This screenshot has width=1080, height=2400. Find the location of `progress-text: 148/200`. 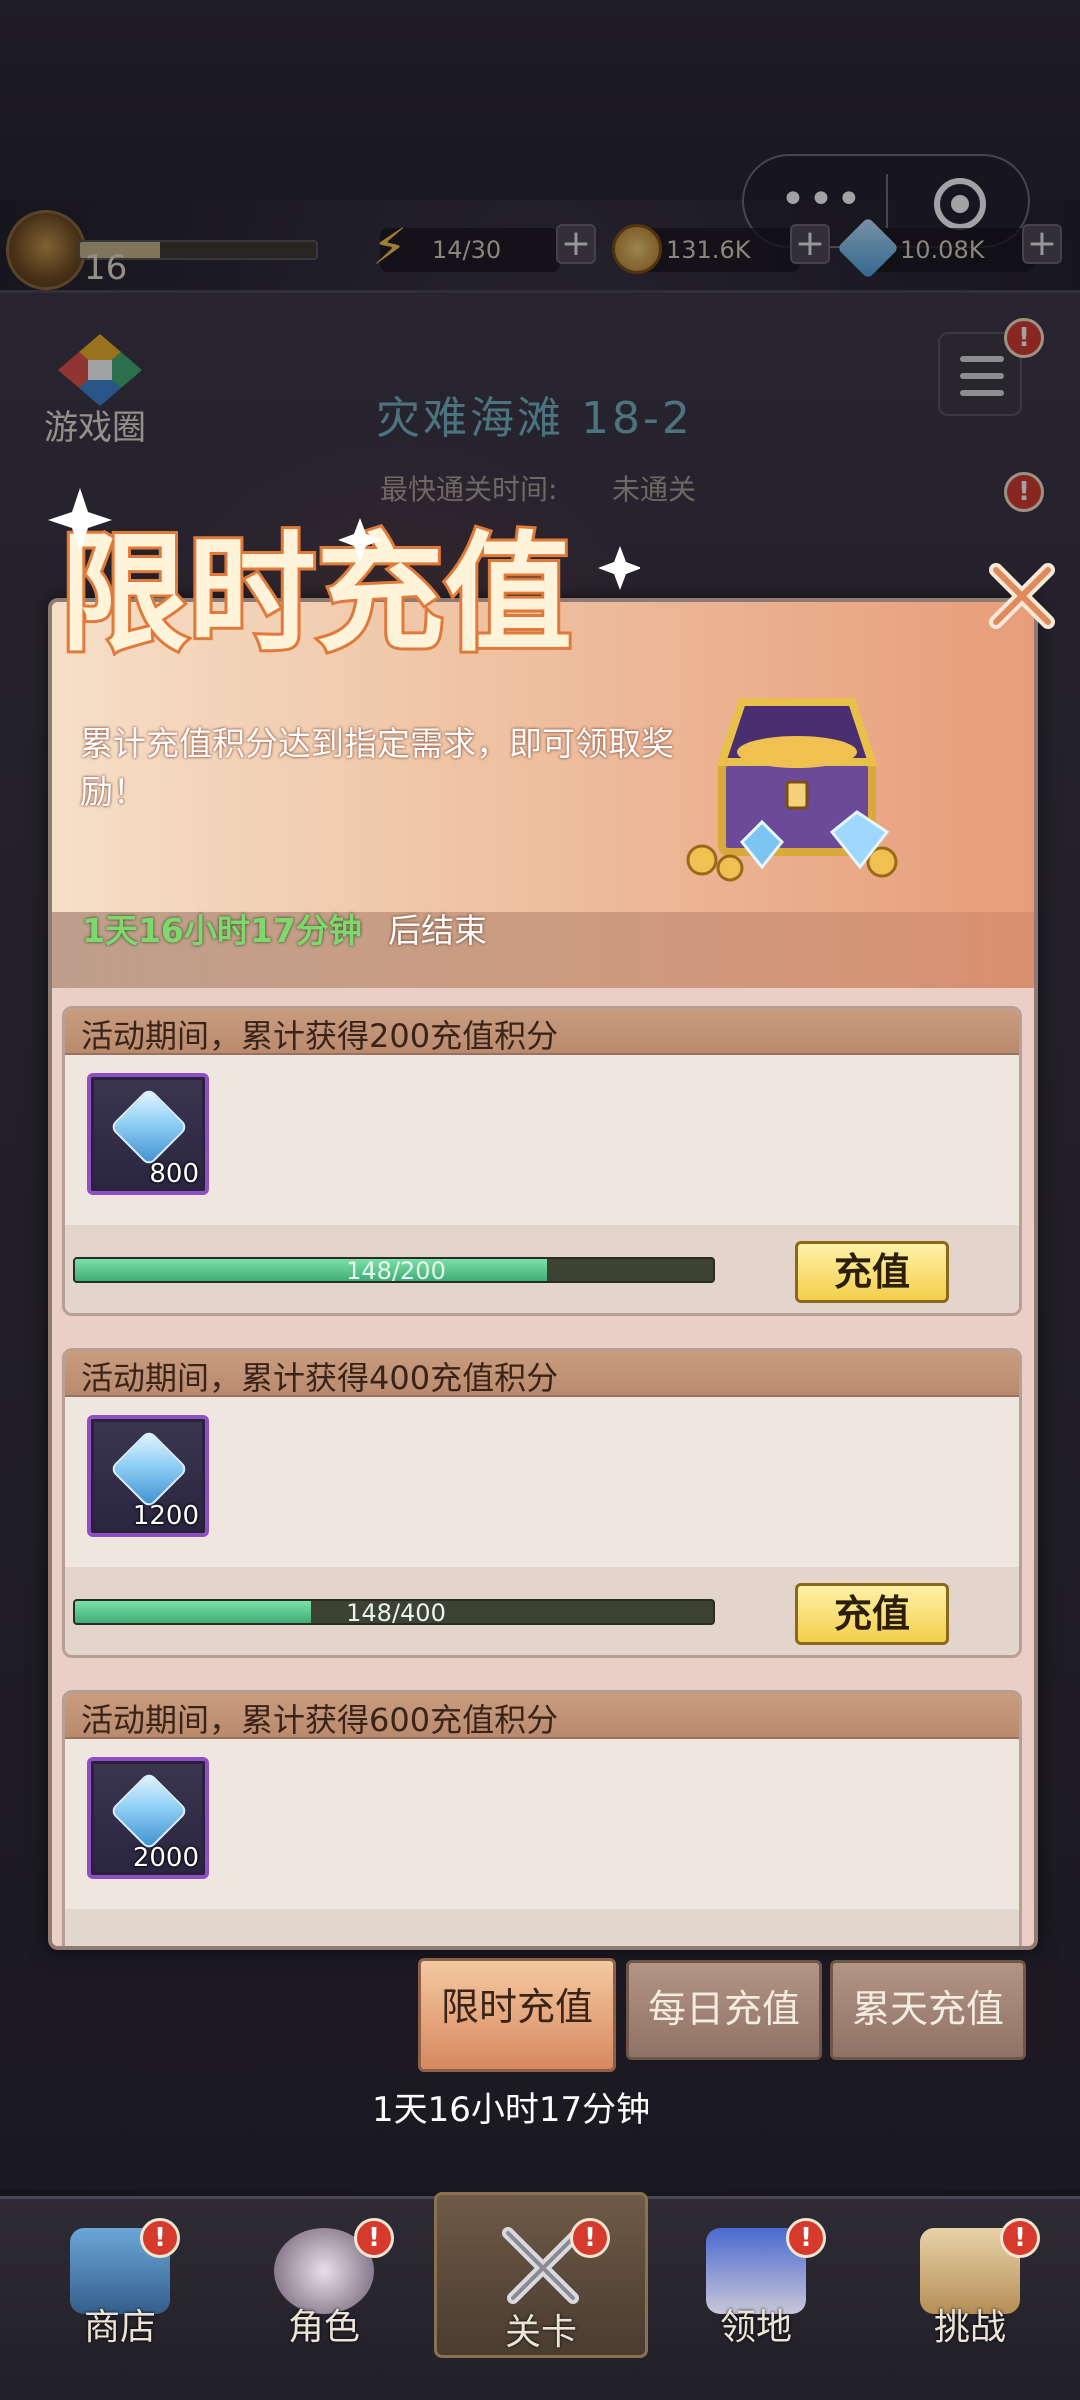

progress-text: 148/200 is located at coordinates (396, 1270).